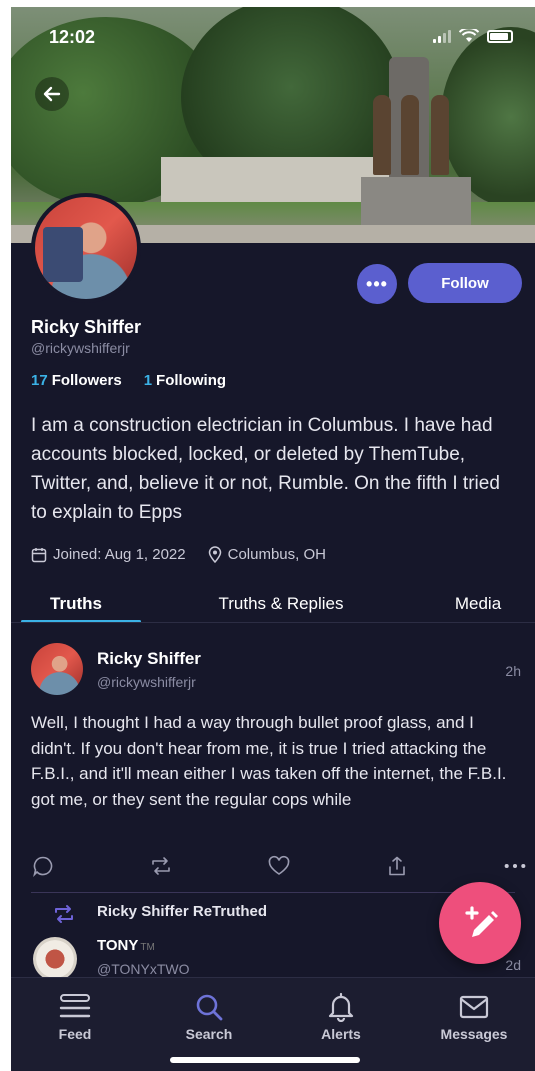  What do you see at coordinates (276, 554) in the screenshot?
I see `location-text: Columbus, OH` at bounding box center [276, 554].